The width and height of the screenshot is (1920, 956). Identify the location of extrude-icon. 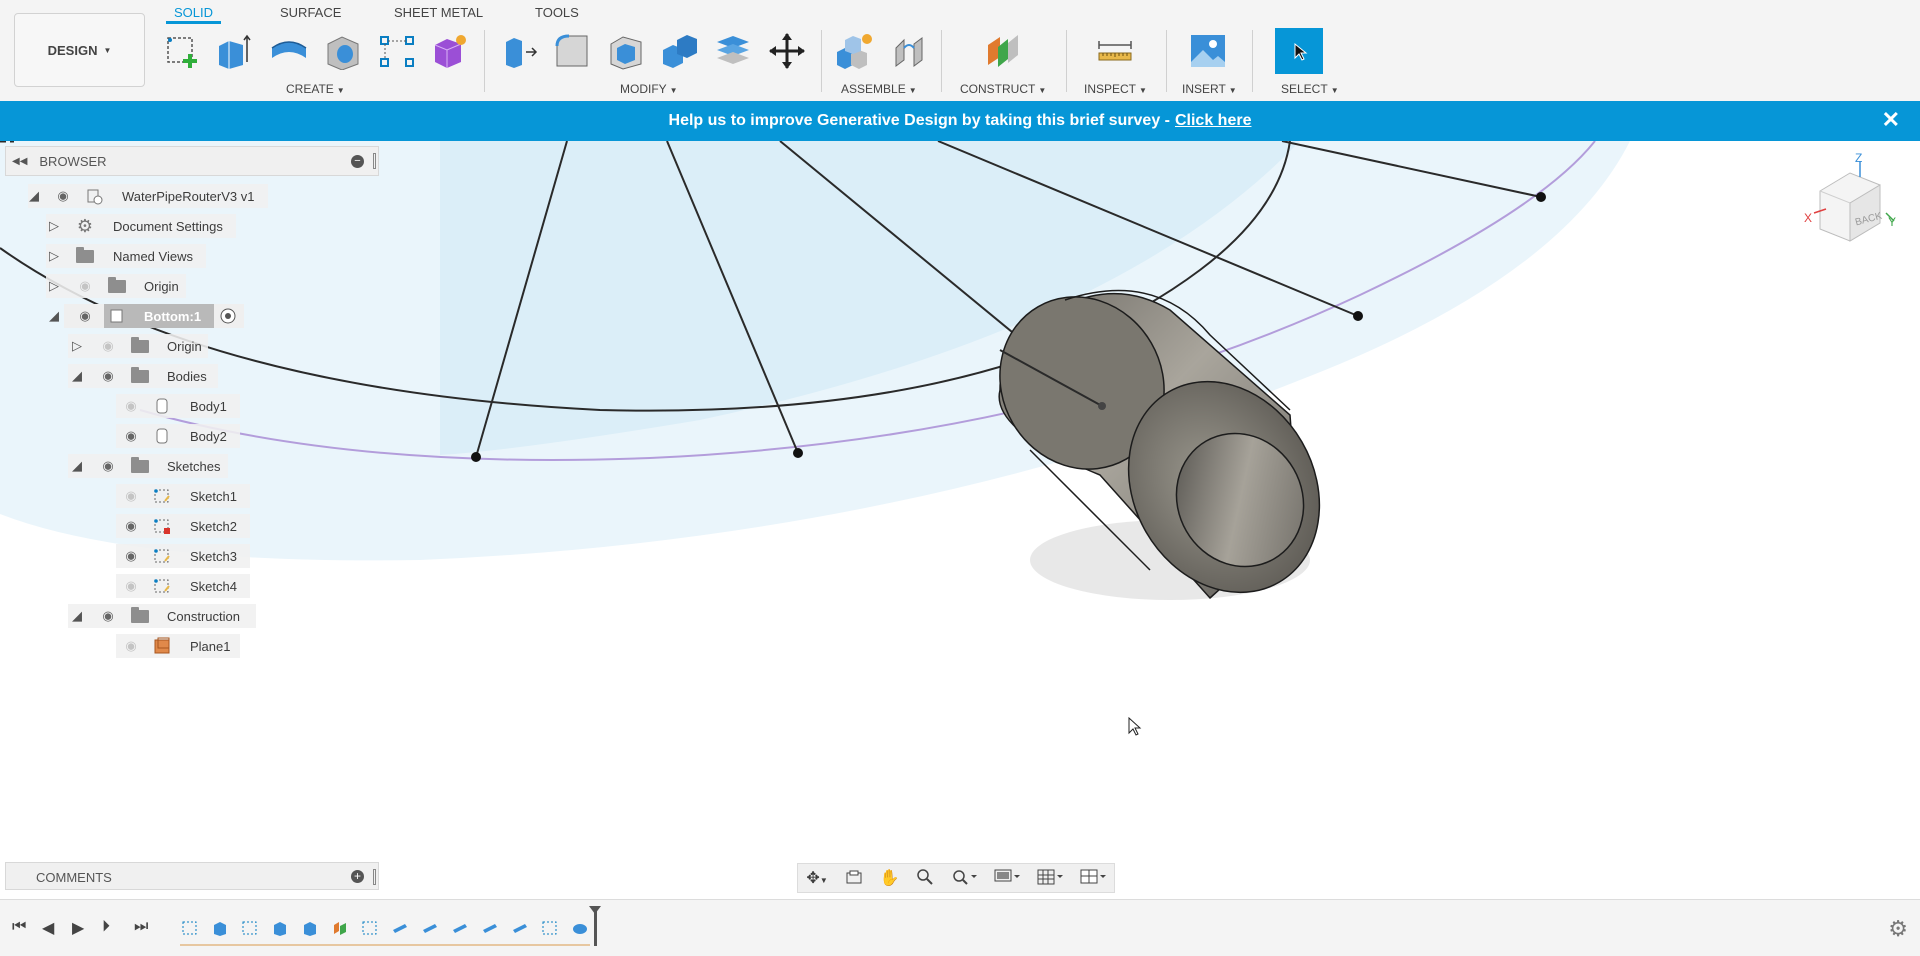
(233, 51).